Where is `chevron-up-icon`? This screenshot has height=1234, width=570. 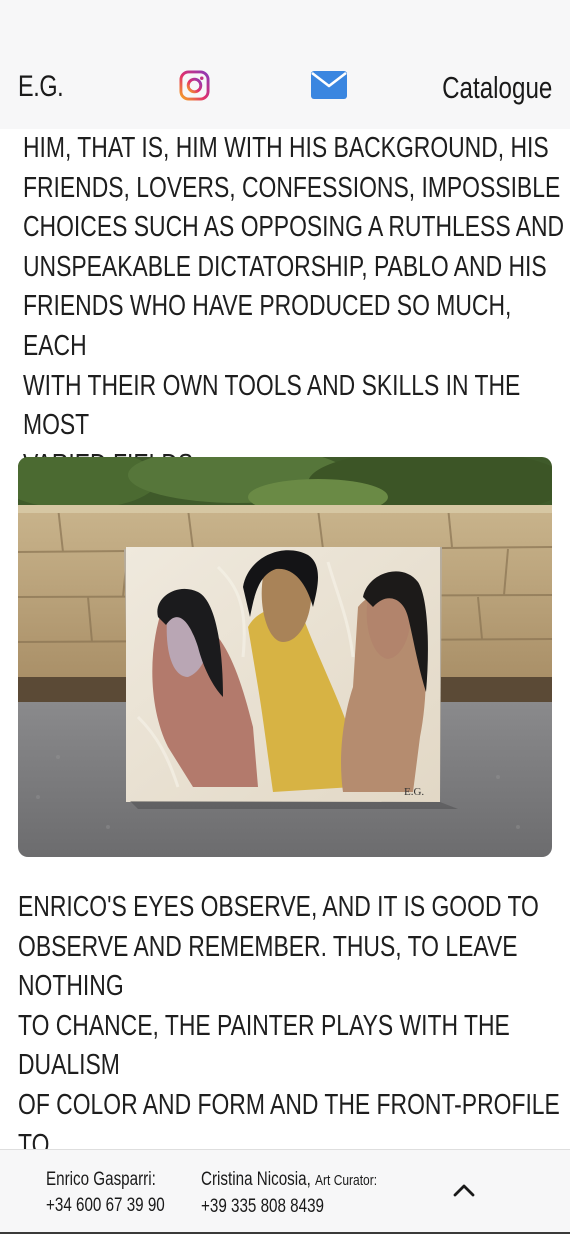 chevron-up-icon is located at coordinates (464, 1190).